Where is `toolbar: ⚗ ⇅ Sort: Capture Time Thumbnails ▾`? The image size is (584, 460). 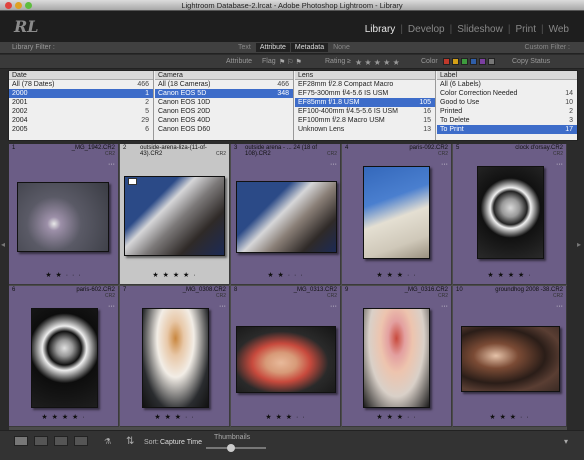 toolbar: ⚗ ⇅ Sort: Capture Time Thumbnails ▾ is located at coordinates (292, 445).